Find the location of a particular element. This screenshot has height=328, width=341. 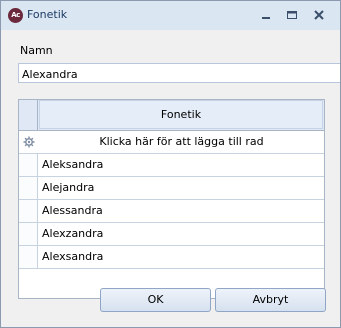

grid-header: Fonetik is located at coordinates (171, 115).